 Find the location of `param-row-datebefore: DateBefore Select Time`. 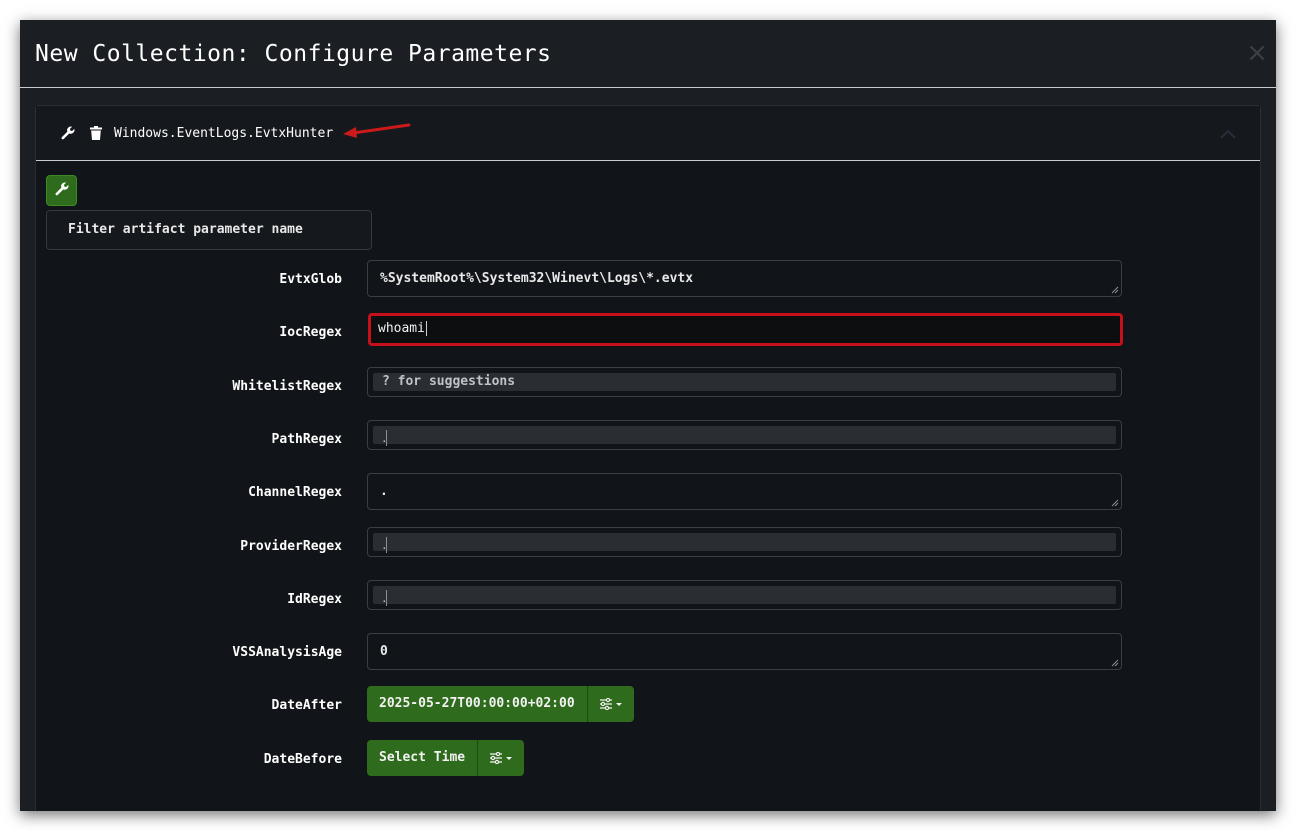

param-row-datebefore: DateBefore Select Time is located at coordinates (648, 759).